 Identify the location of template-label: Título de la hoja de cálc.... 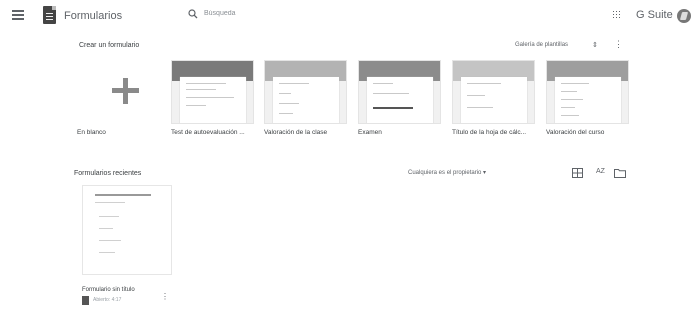
(489, 132).